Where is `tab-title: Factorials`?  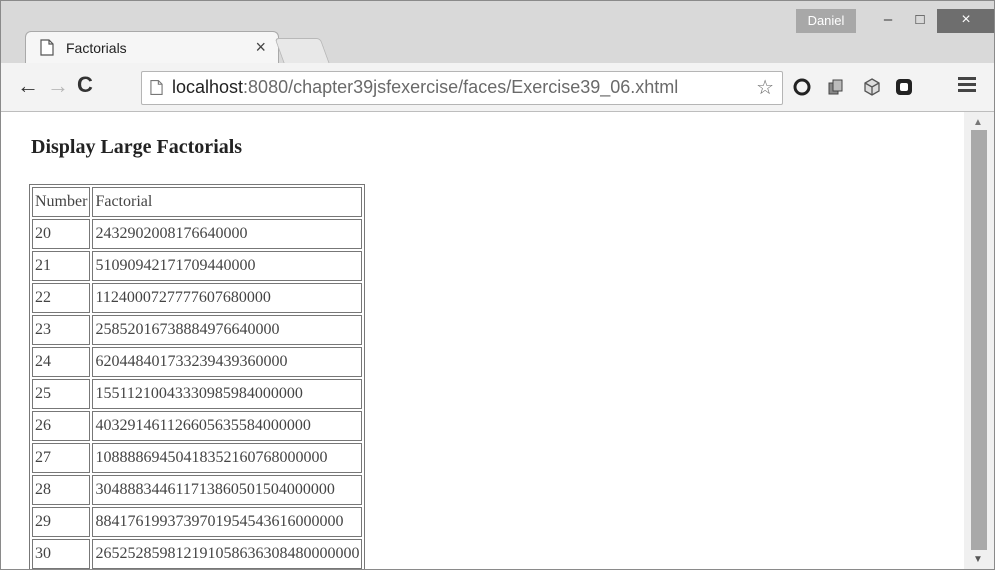 tab-title: Factorials is located at coordinates (96, 48).